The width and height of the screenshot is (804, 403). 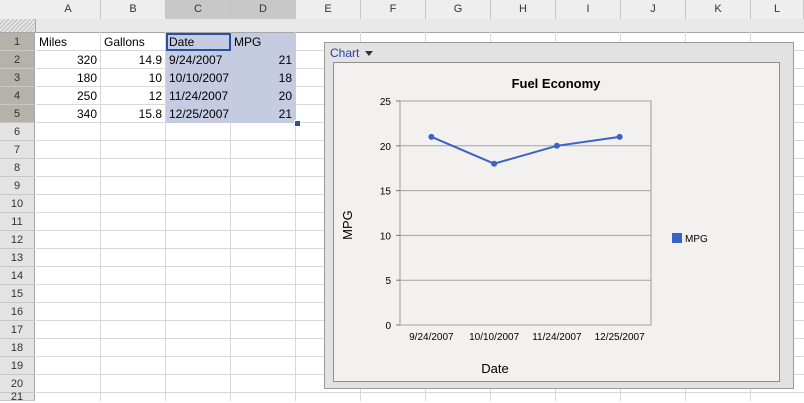 What do you see at coordinates (420, 392) in the screenshot?
I see `grid-line` at bounding box center [420, 392].